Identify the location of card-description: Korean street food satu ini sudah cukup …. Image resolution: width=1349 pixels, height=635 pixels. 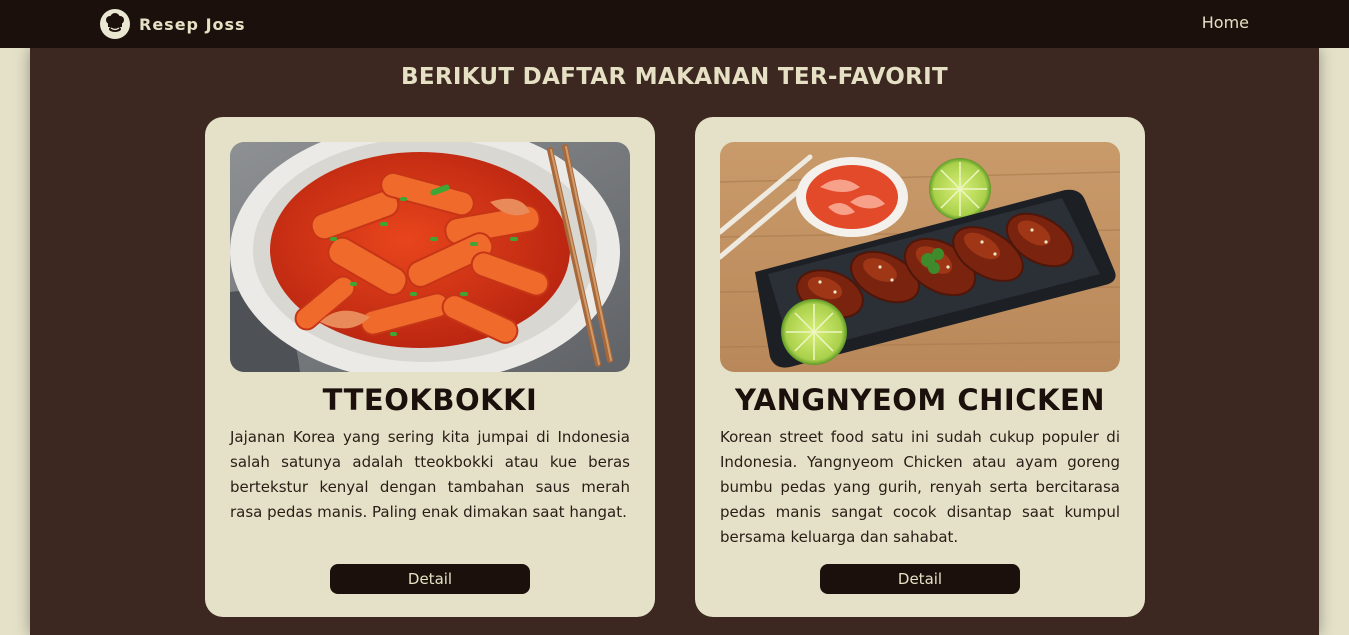
(920, 487).